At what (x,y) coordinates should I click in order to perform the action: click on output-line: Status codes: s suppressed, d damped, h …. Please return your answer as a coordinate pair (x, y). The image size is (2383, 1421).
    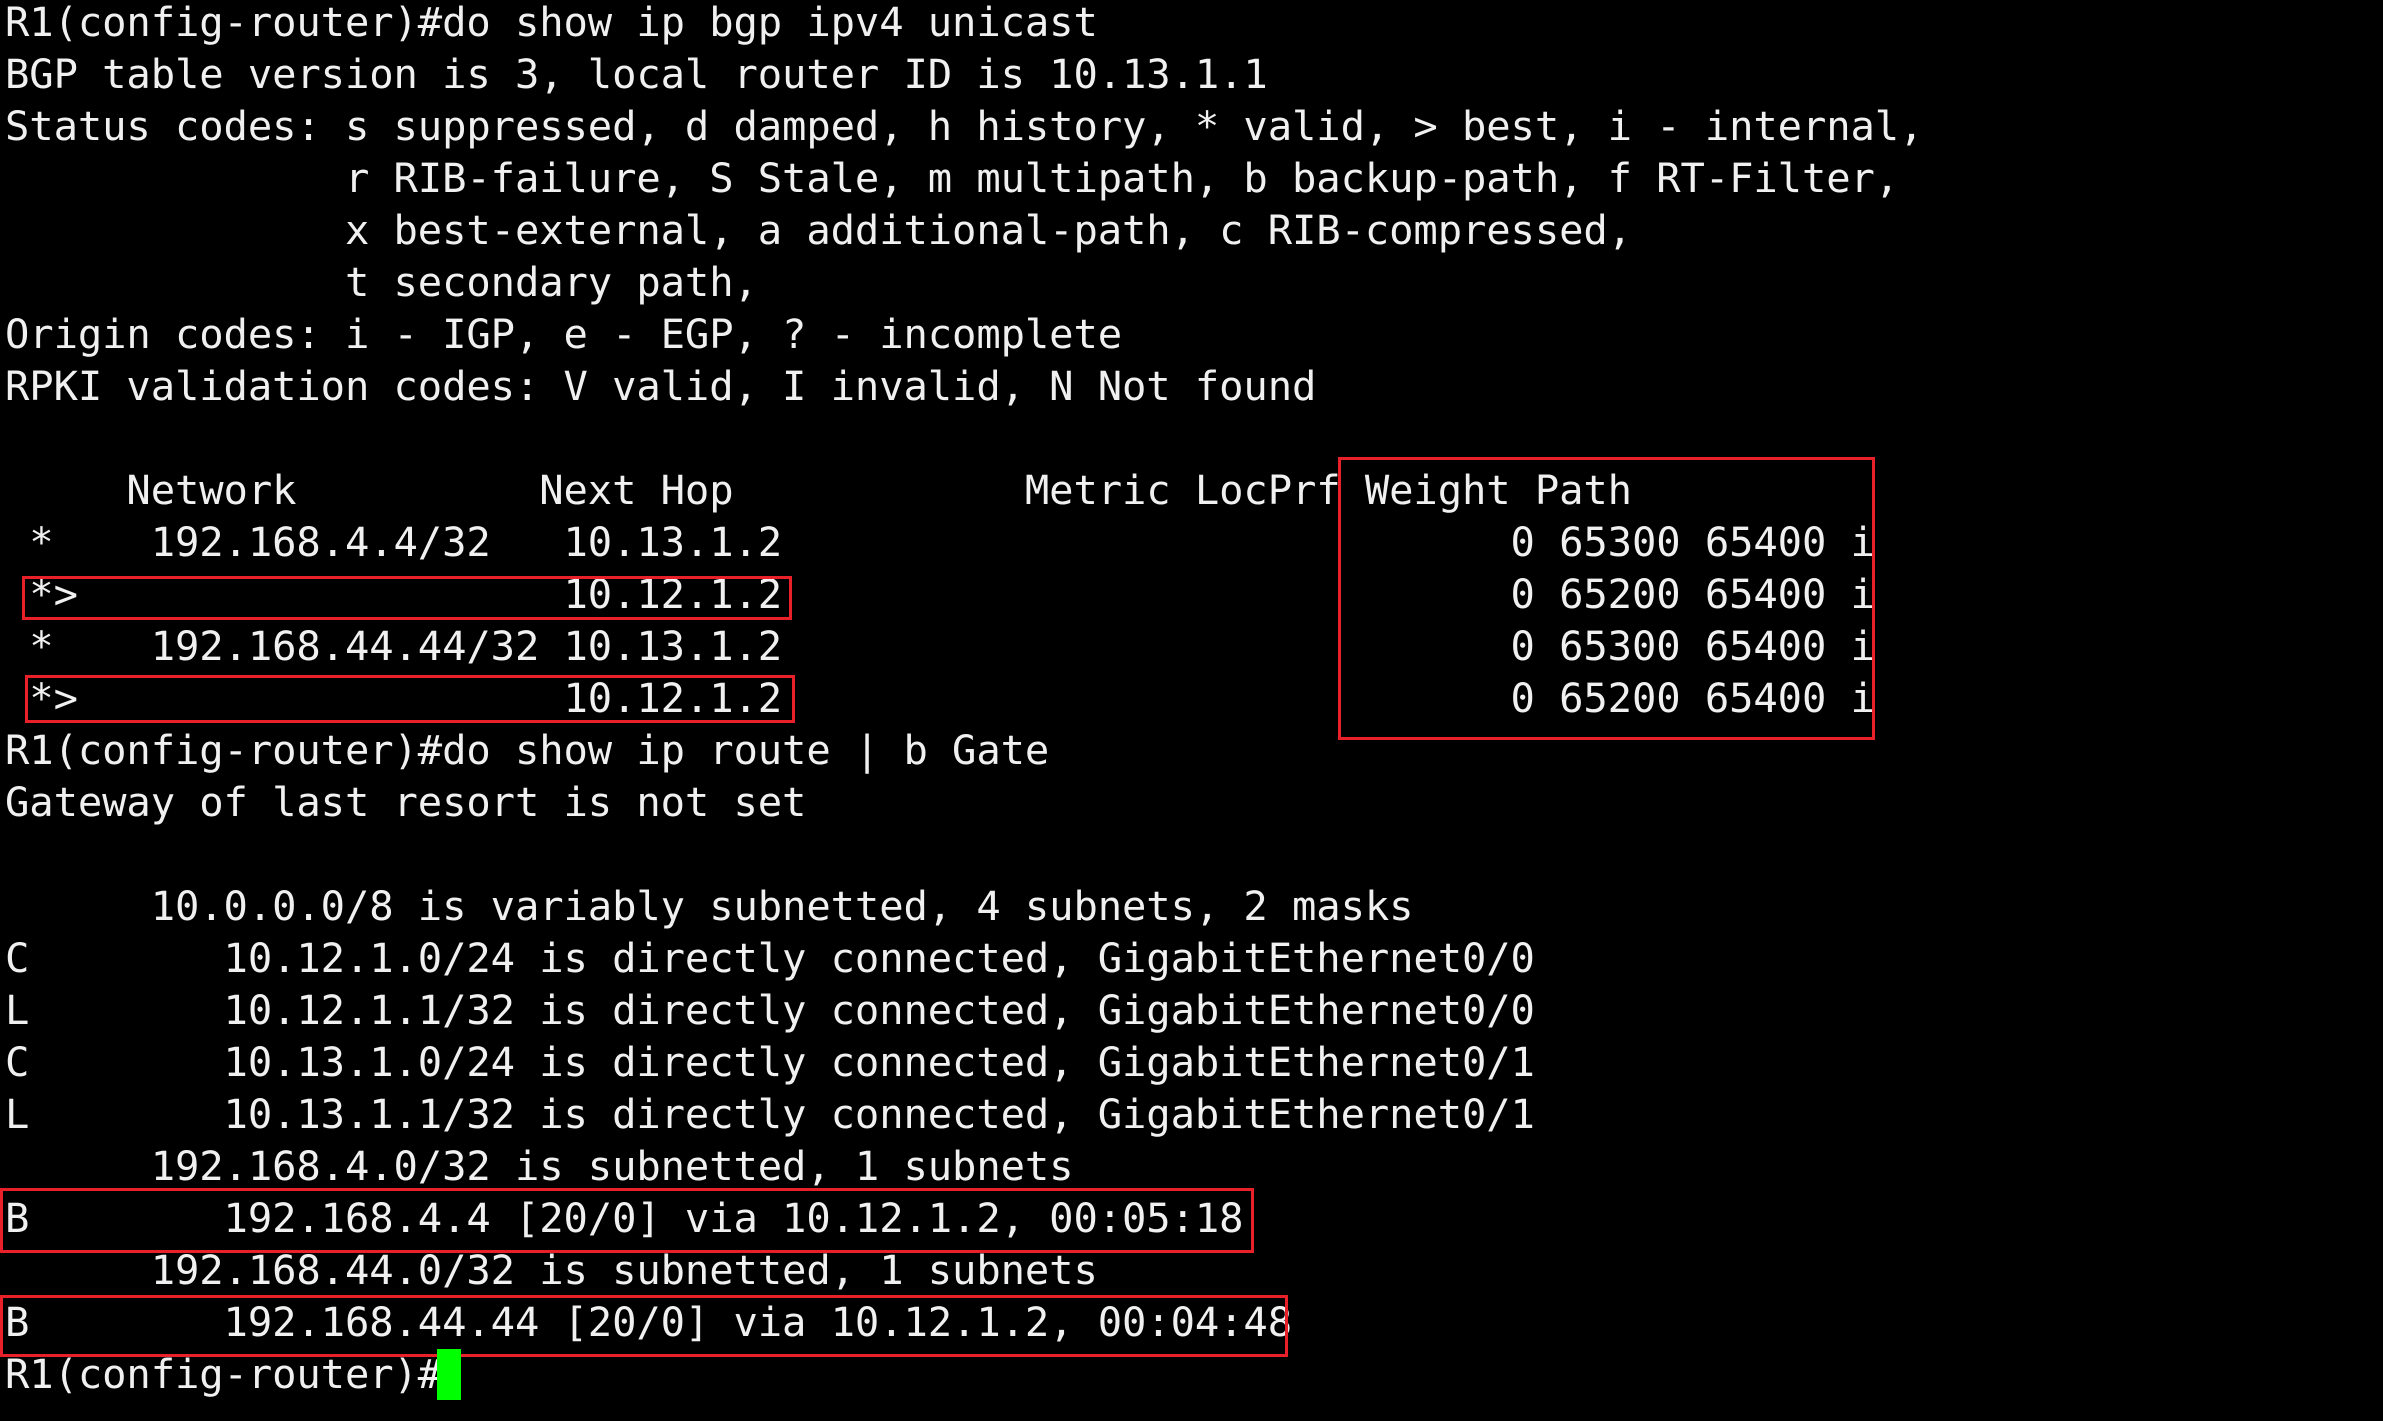
    Looking at the image, I should click on (964, 126).